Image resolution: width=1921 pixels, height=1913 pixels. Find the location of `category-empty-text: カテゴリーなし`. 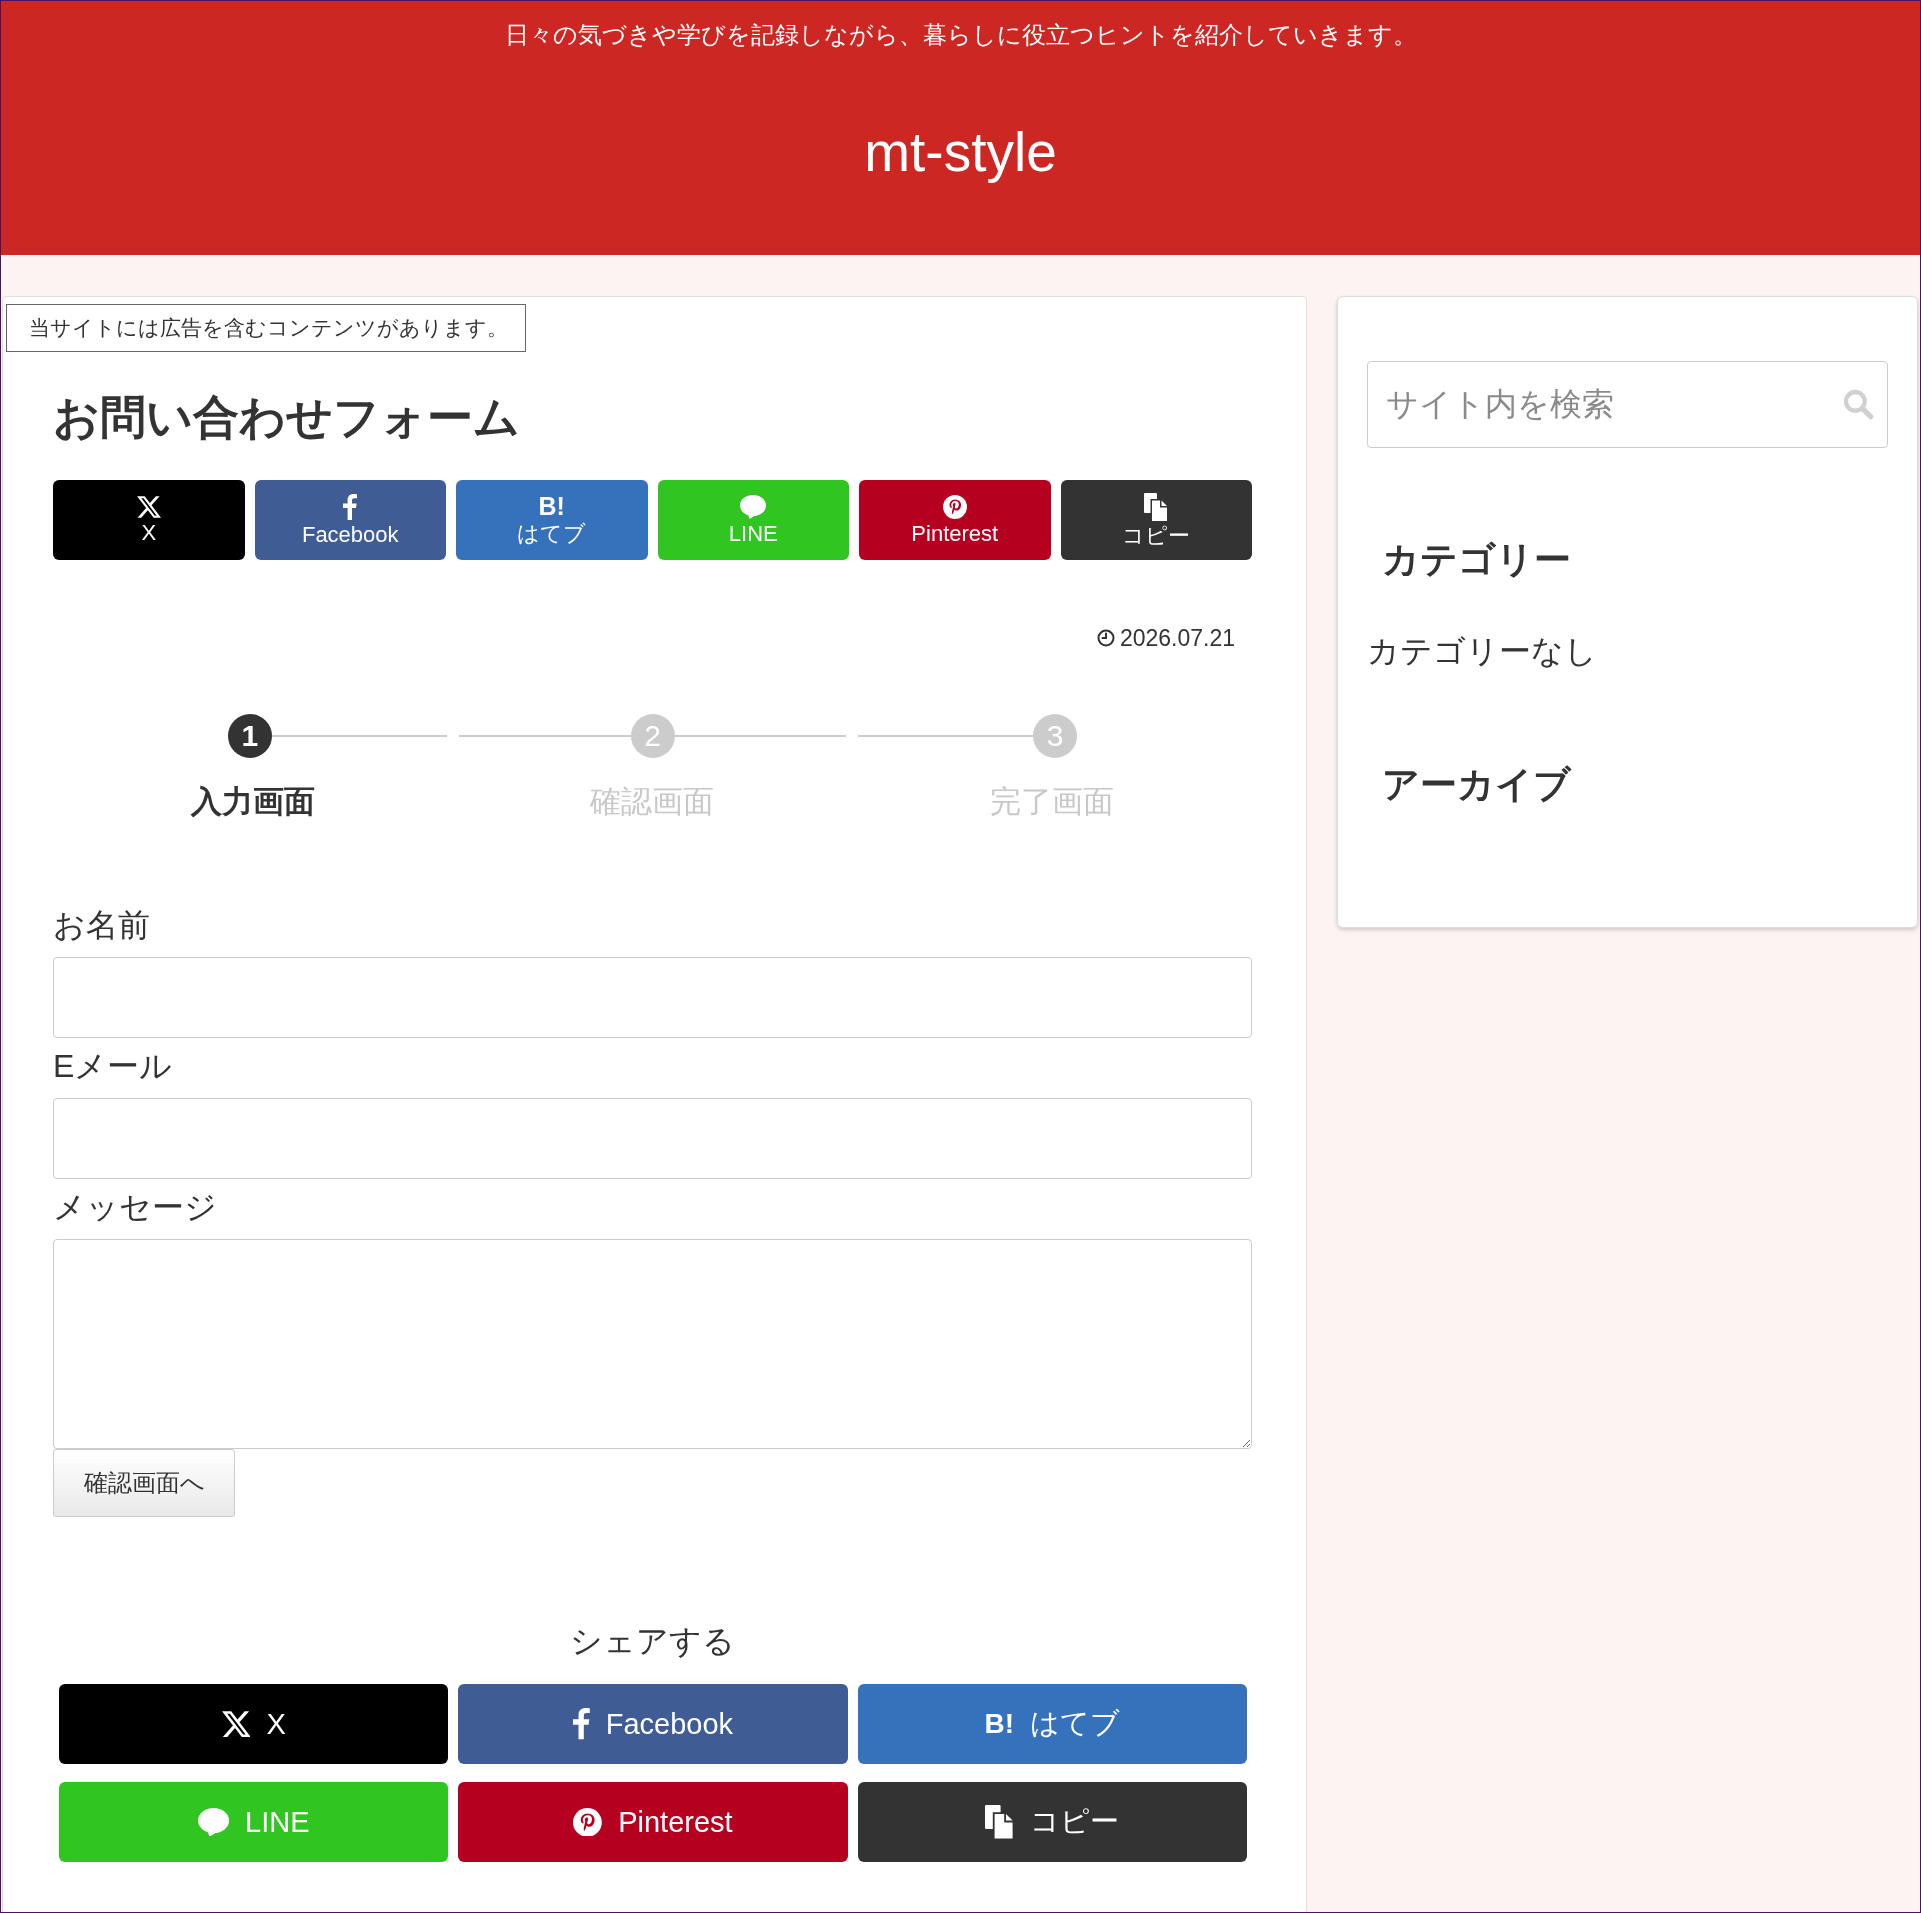

category-empty-text: カテゴリーなし is located at coordinates (1482, 651).